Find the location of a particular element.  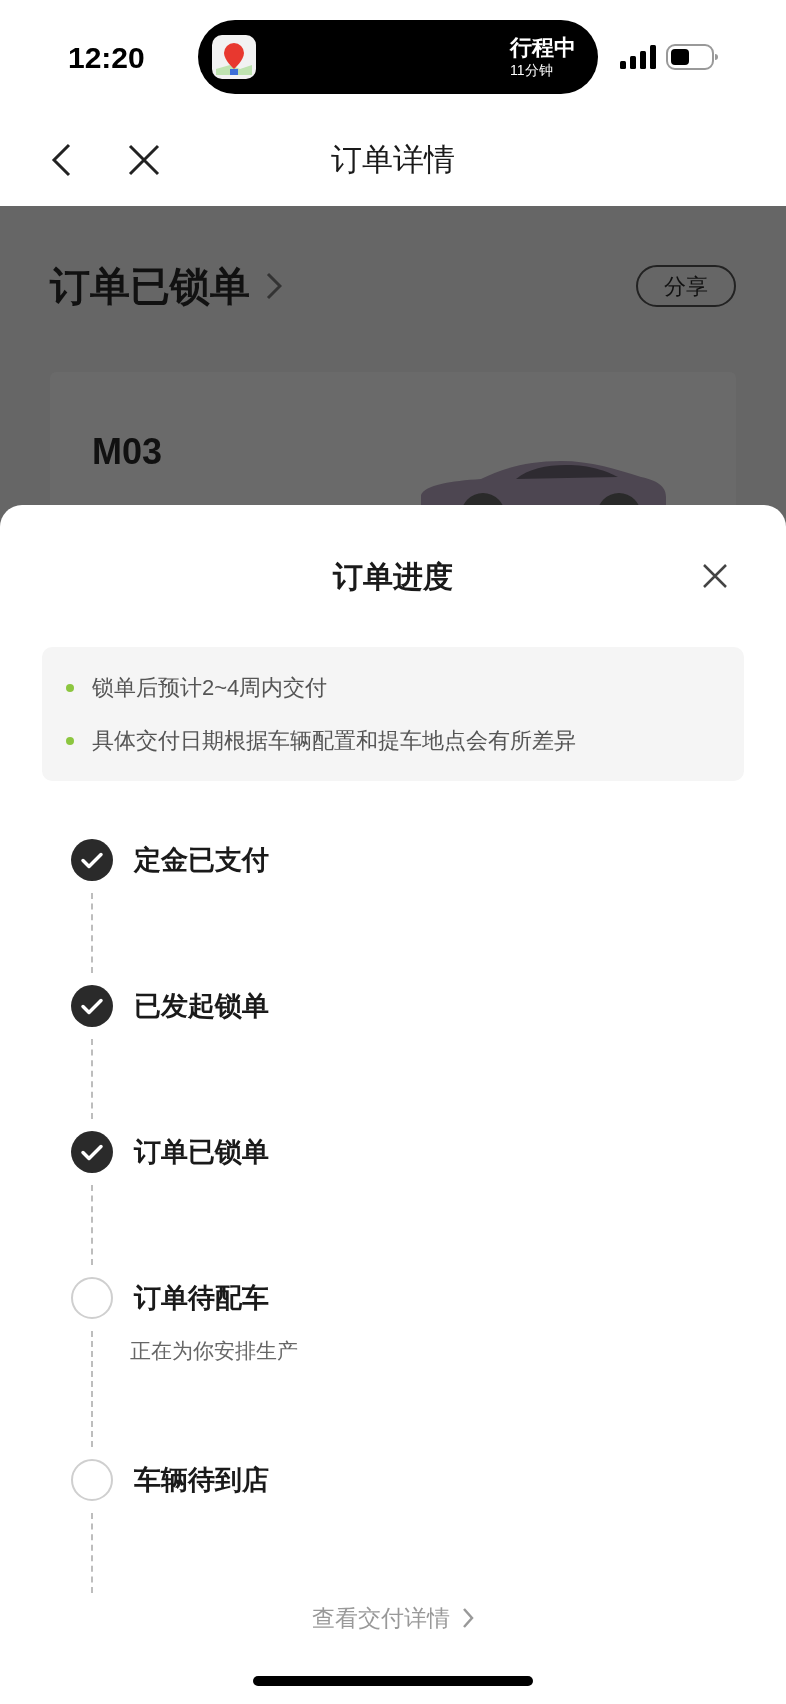

step-label: 定金已支付 is located at coordinates (201, 860).